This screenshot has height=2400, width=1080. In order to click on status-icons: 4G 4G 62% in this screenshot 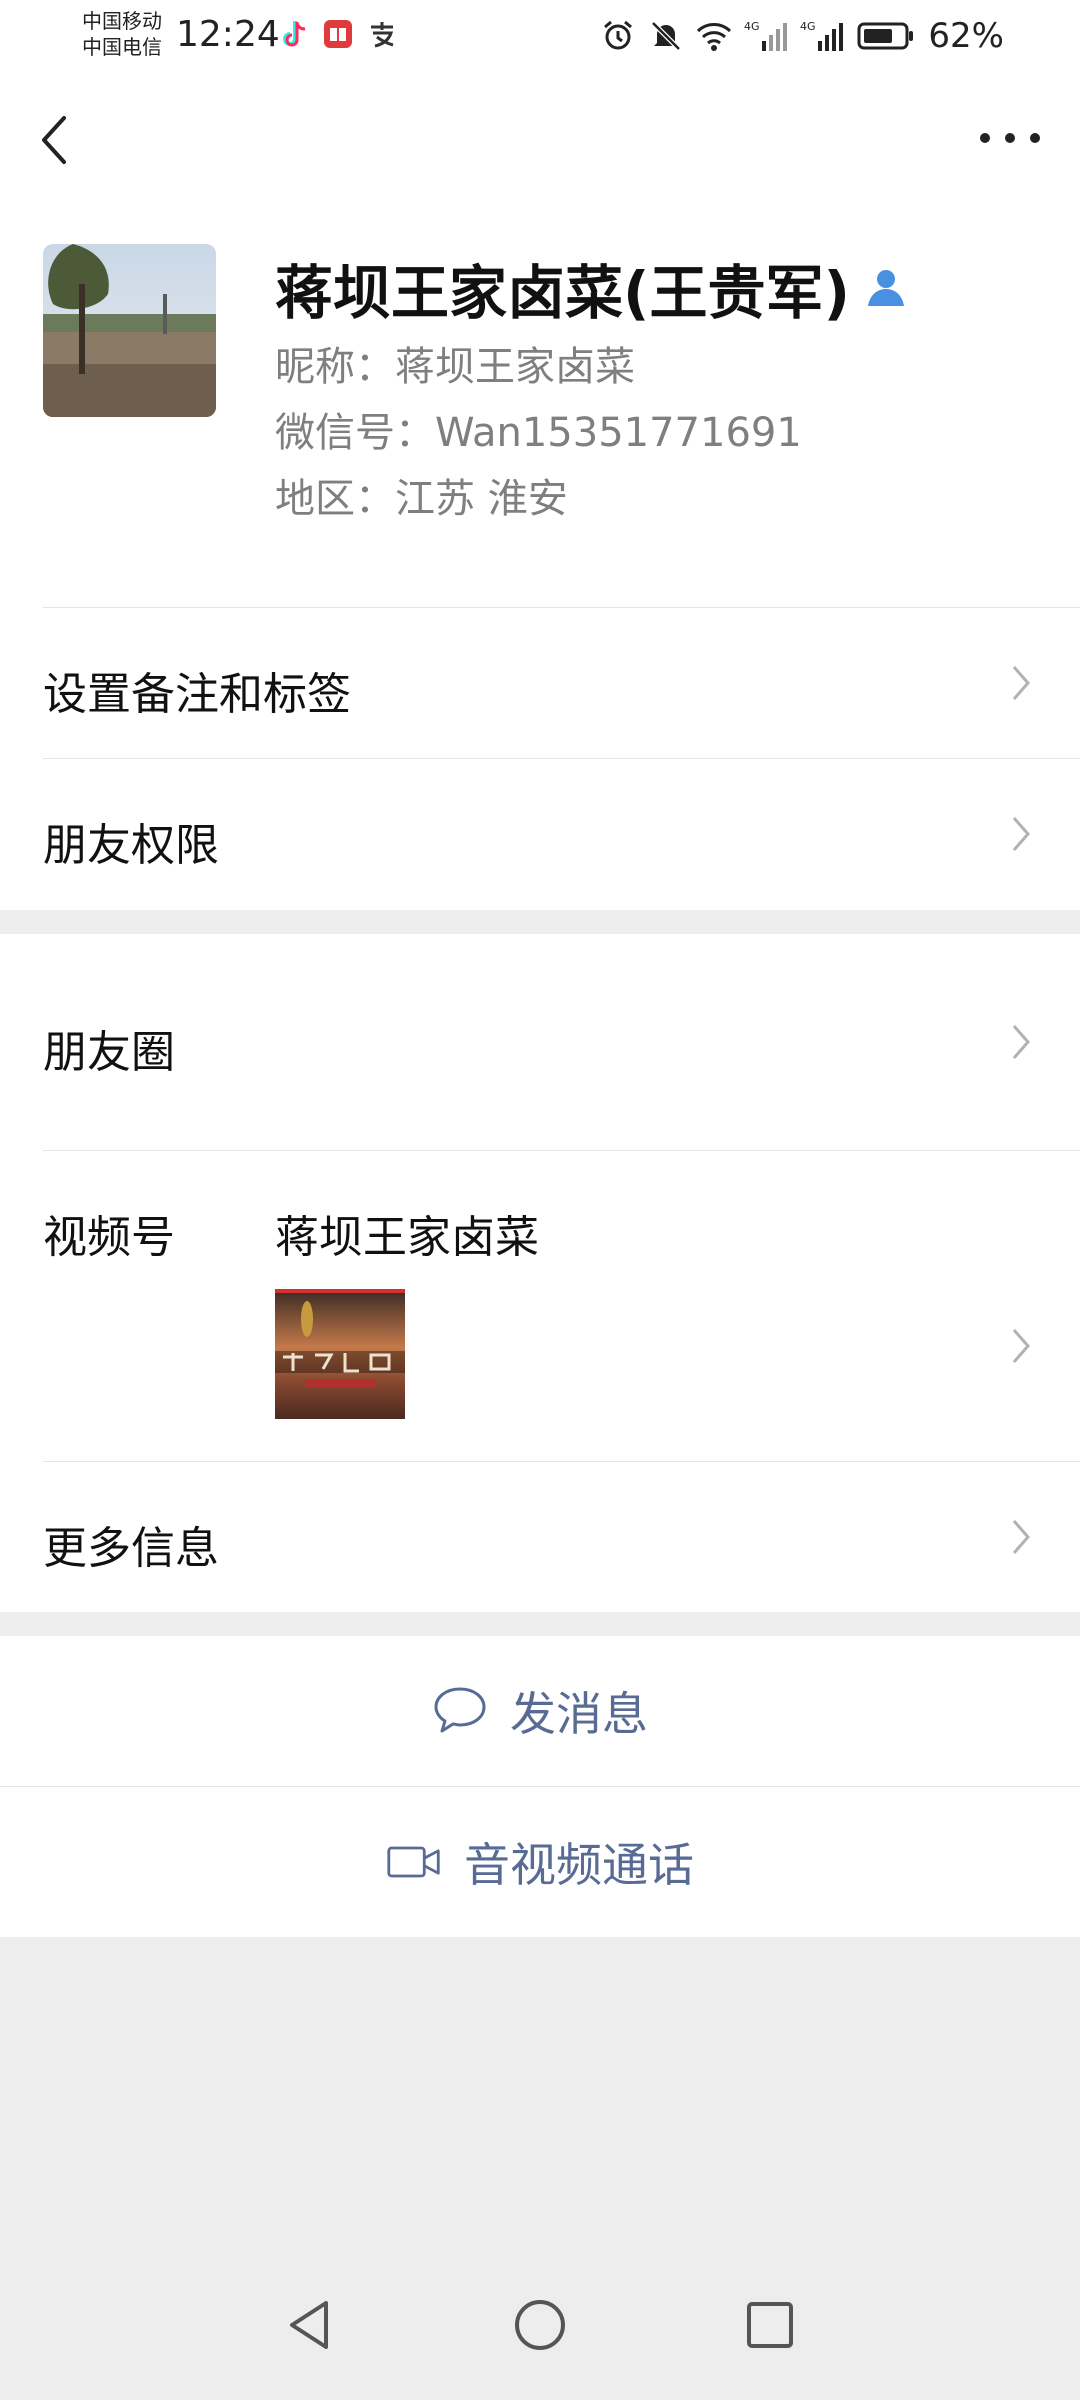, I will do `click(802, 36)`.